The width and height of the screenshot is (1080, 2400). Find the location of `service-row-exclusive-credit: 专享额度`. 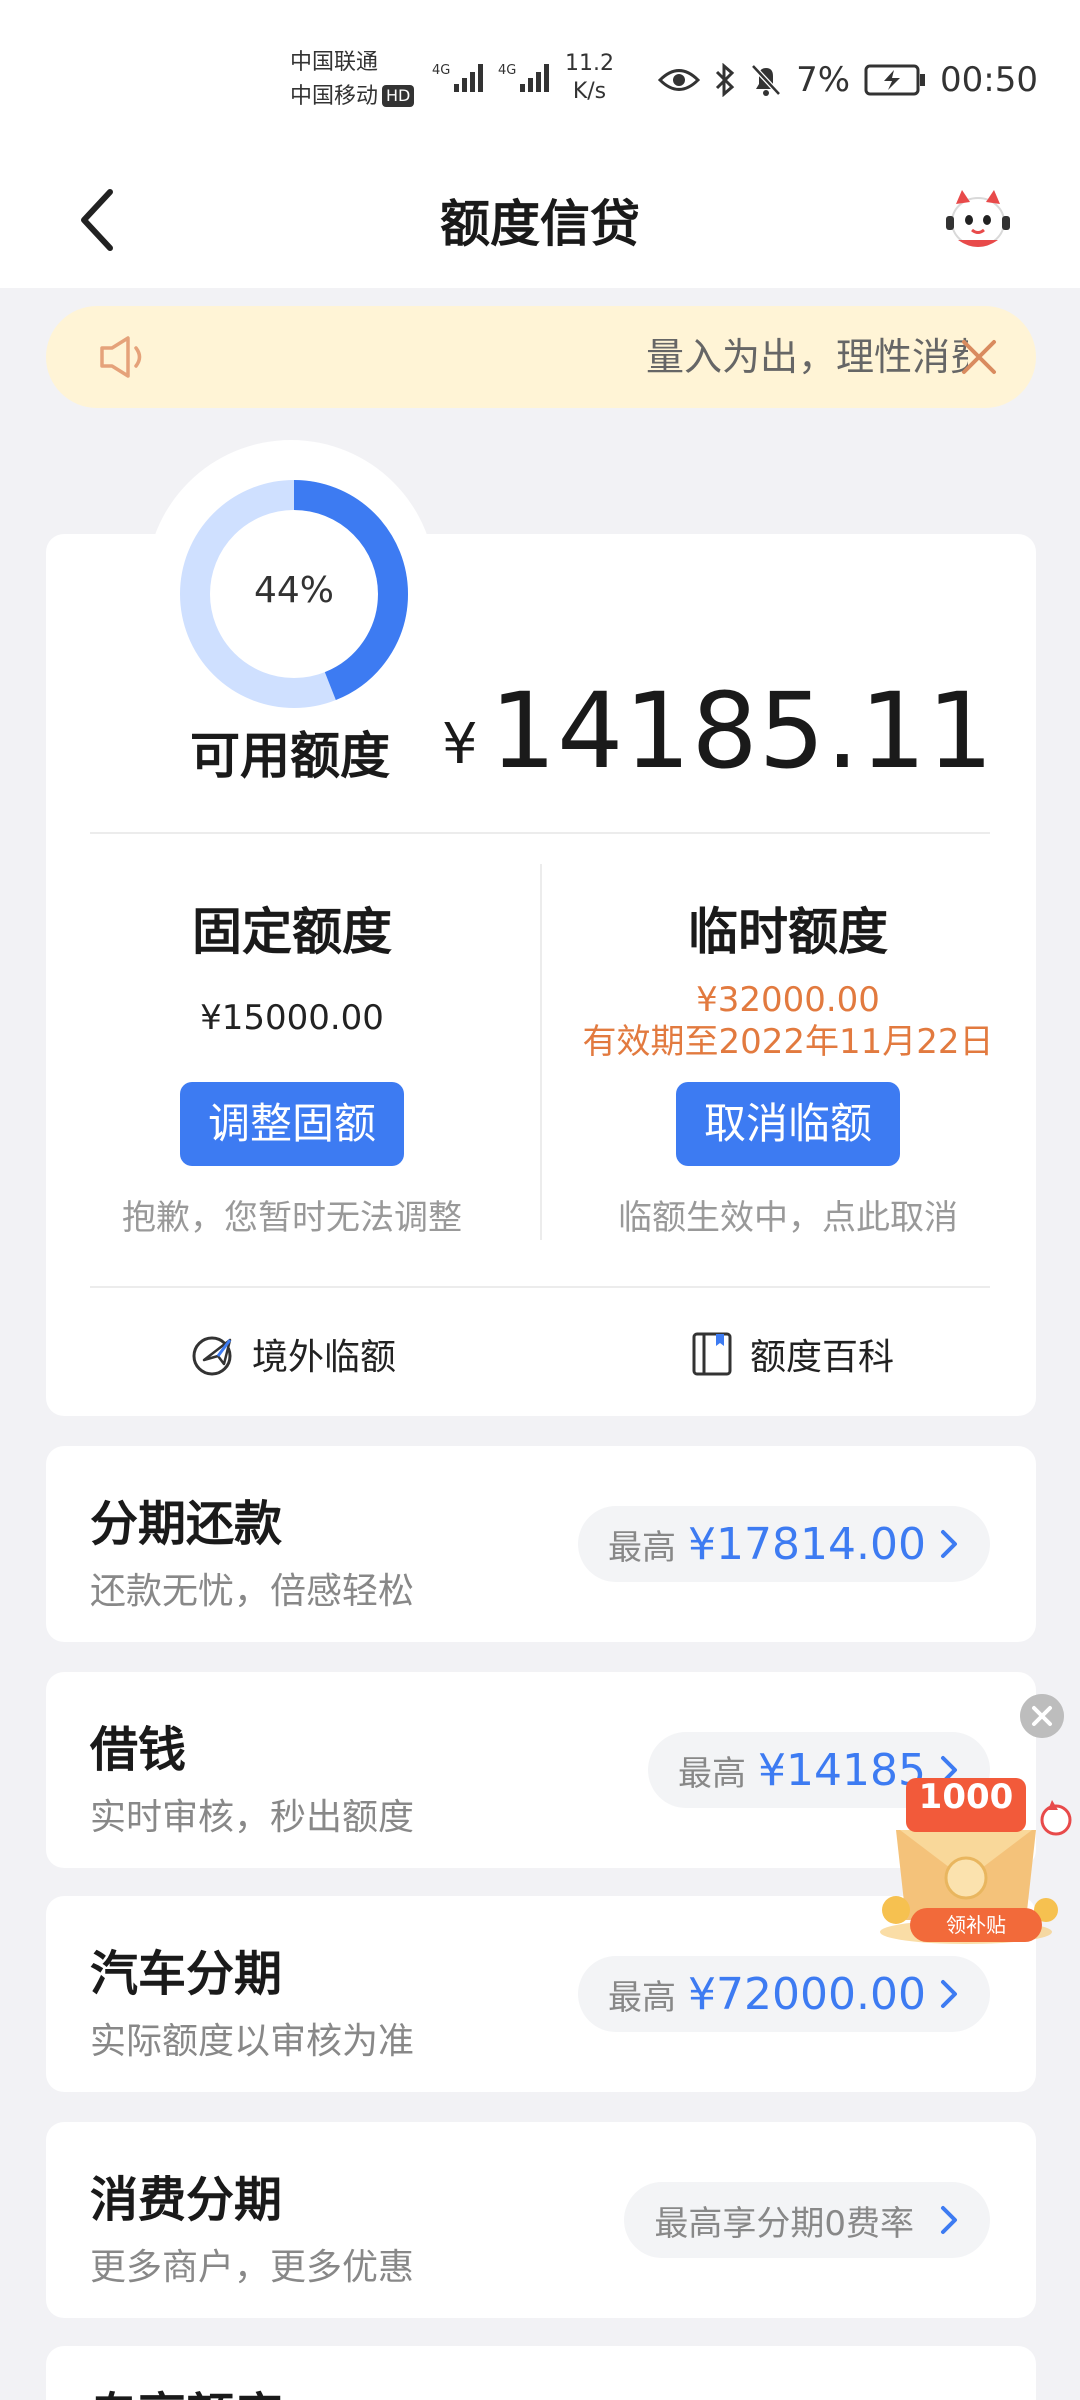

service-row-exclusive-credit: 专享额度 is located at coordinates (541, 2373).